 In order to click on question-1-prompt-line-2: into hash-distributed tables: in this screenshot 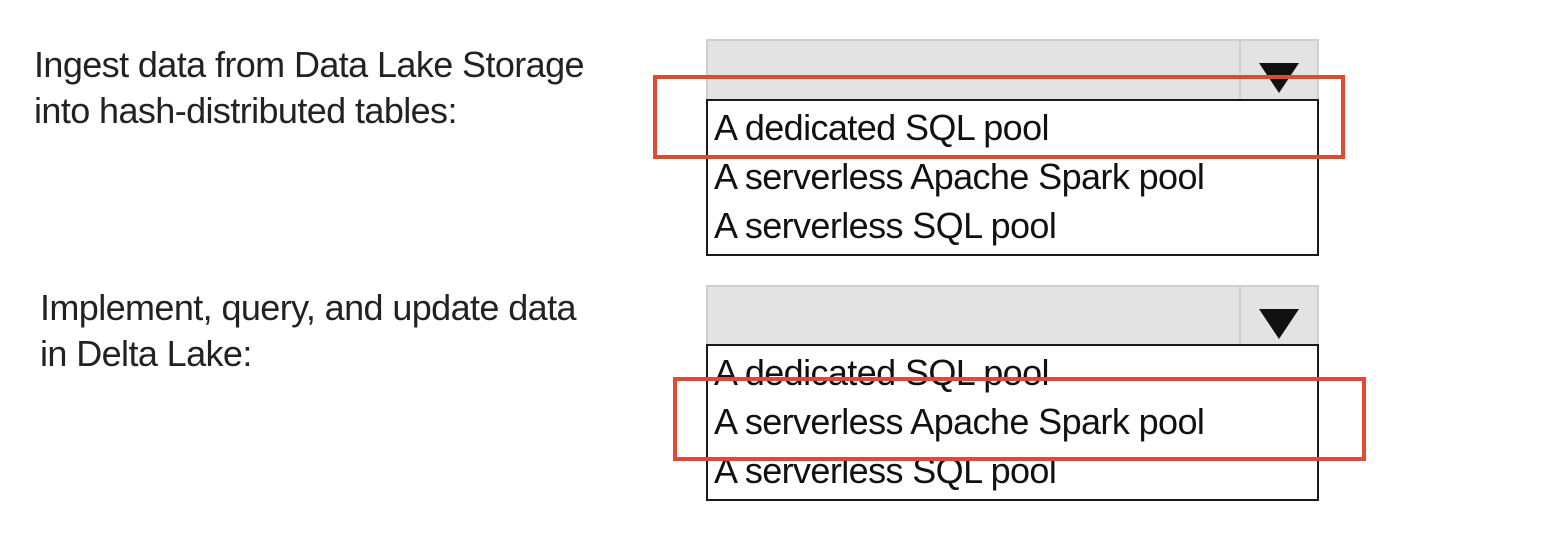, I will do `click(245, 110)`.